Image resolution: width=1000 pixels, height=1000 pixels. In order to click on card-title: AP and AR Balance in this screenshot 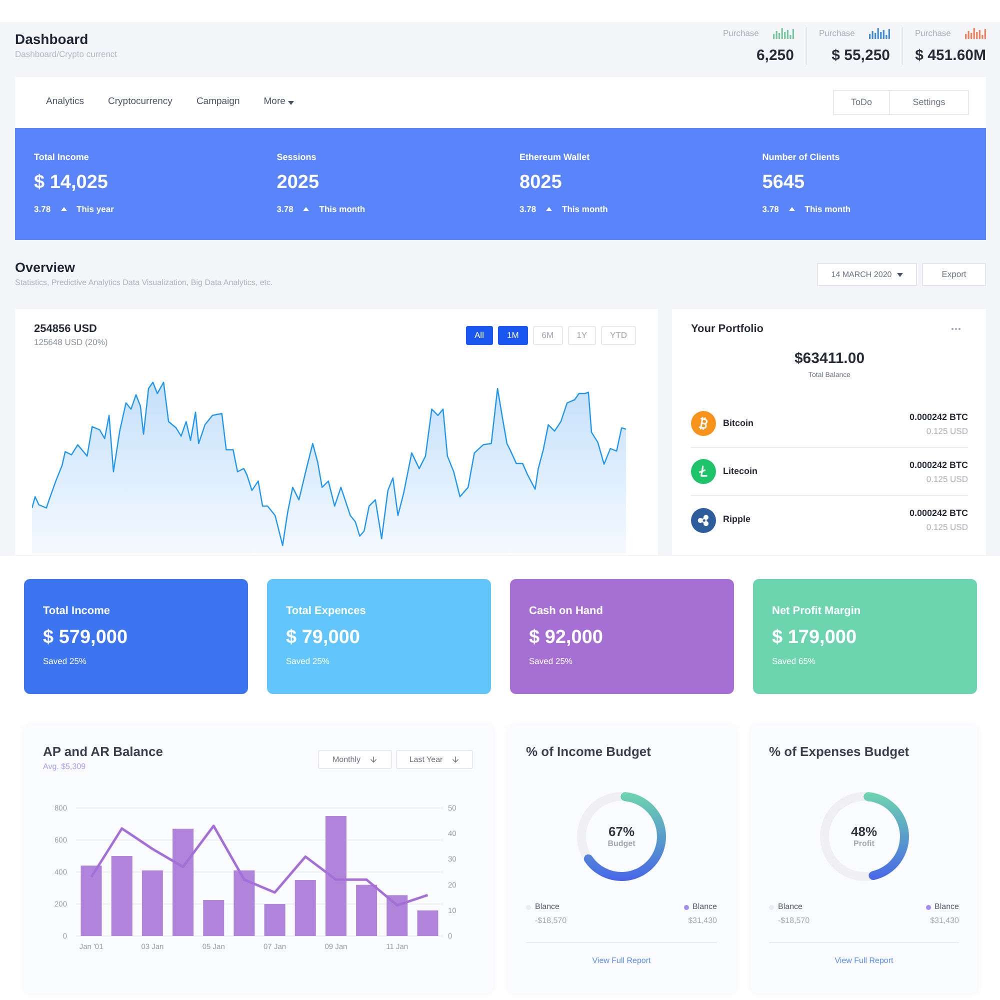, I will do `click(103, 752)`.